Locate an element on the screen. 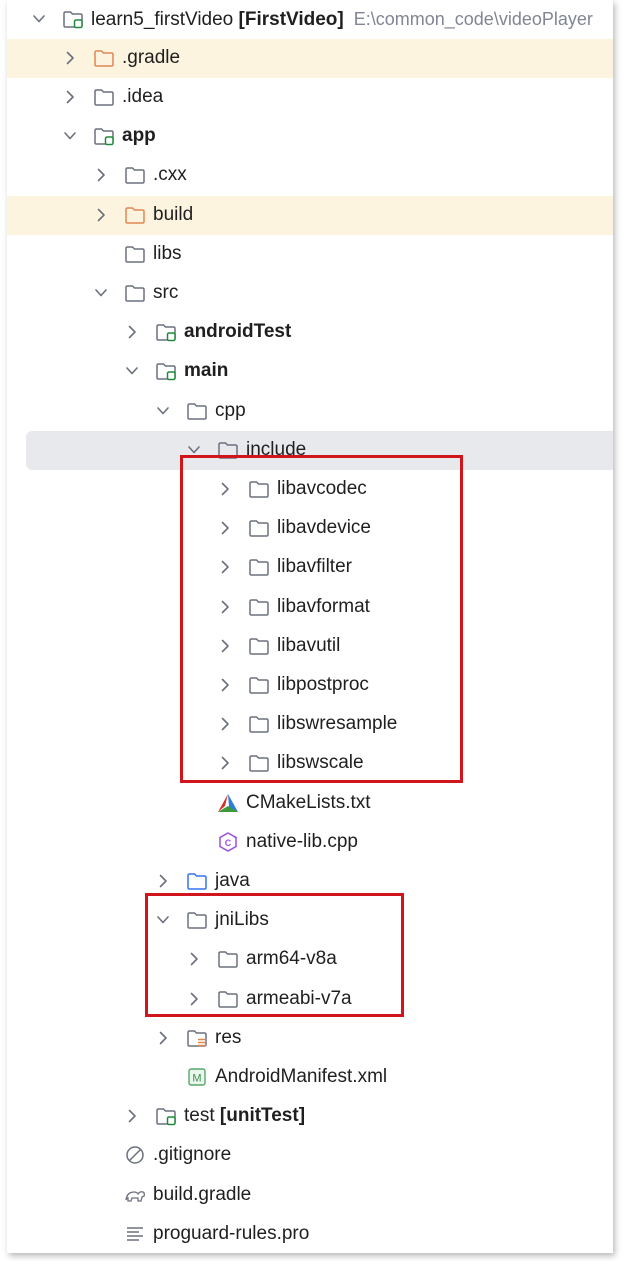 This screenshot has height=1261, width=627. tree-item-cmakelists-txt: CMakeLists.txt is located at coordinates (310, 803).